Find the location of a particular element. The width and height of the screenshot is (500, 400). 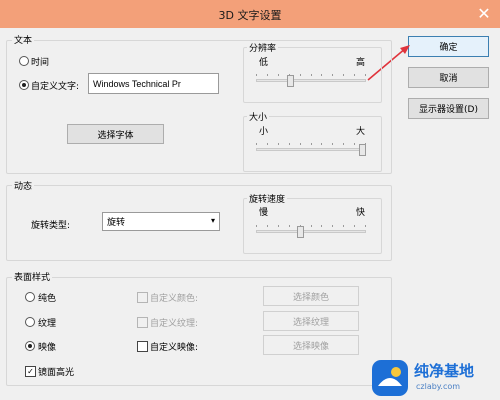

texture-label: 纹理 is located at coordinates (47, 324).